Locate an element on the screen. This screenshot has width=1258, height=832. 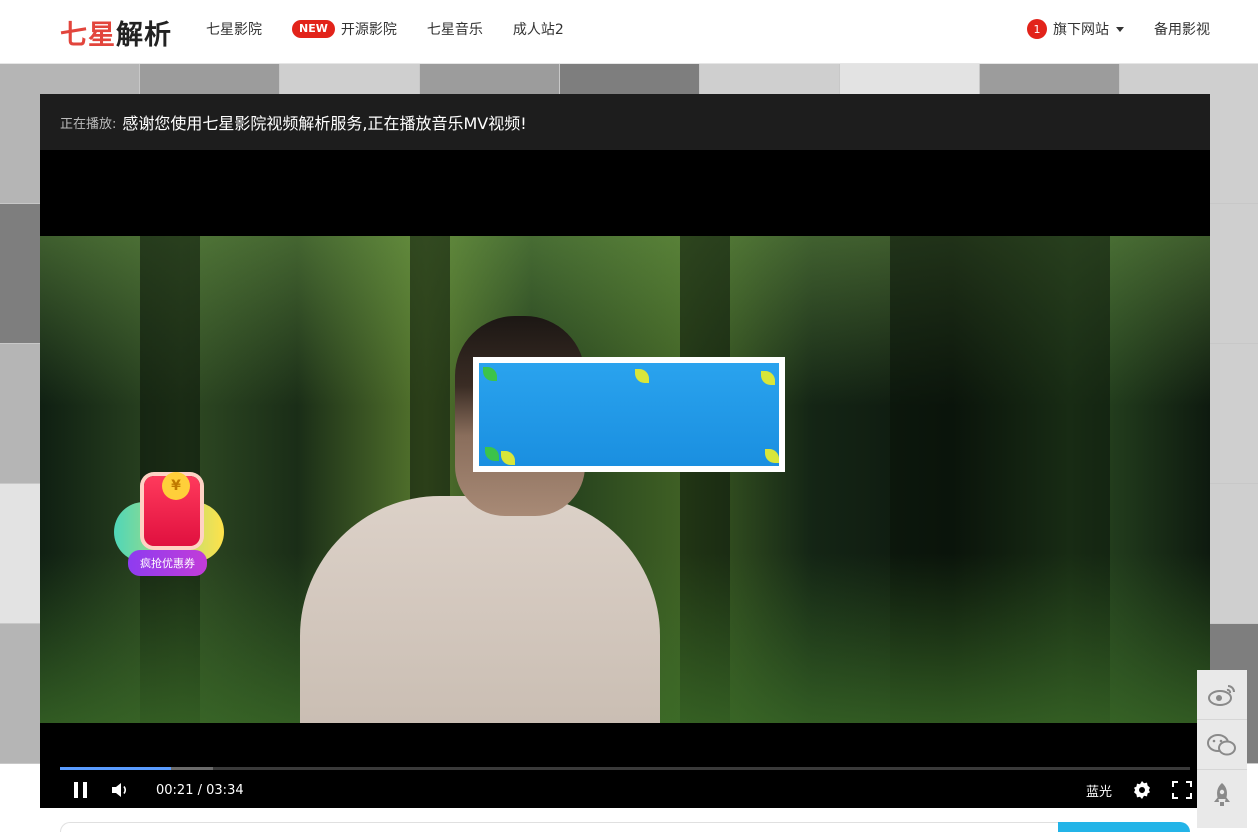
duration: 03:34 is located at coordinates (225, 790).